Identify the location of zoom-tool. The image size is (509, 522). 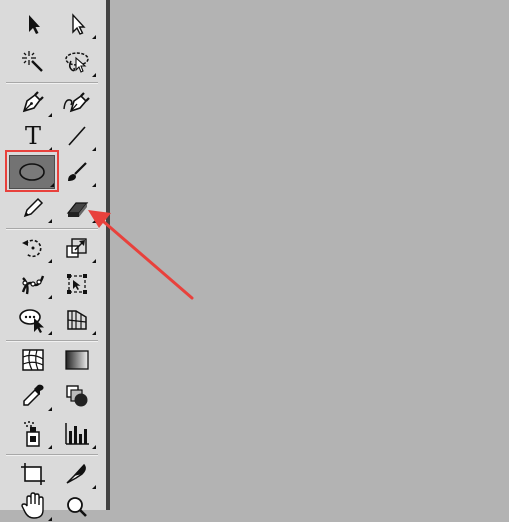
(77, 506).